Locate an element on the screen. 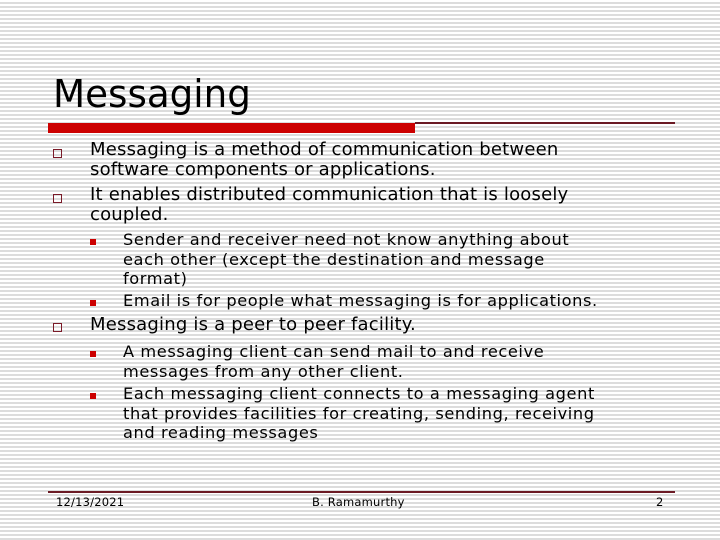  bullet-line: coupled. is located at coordinates (129, 214).